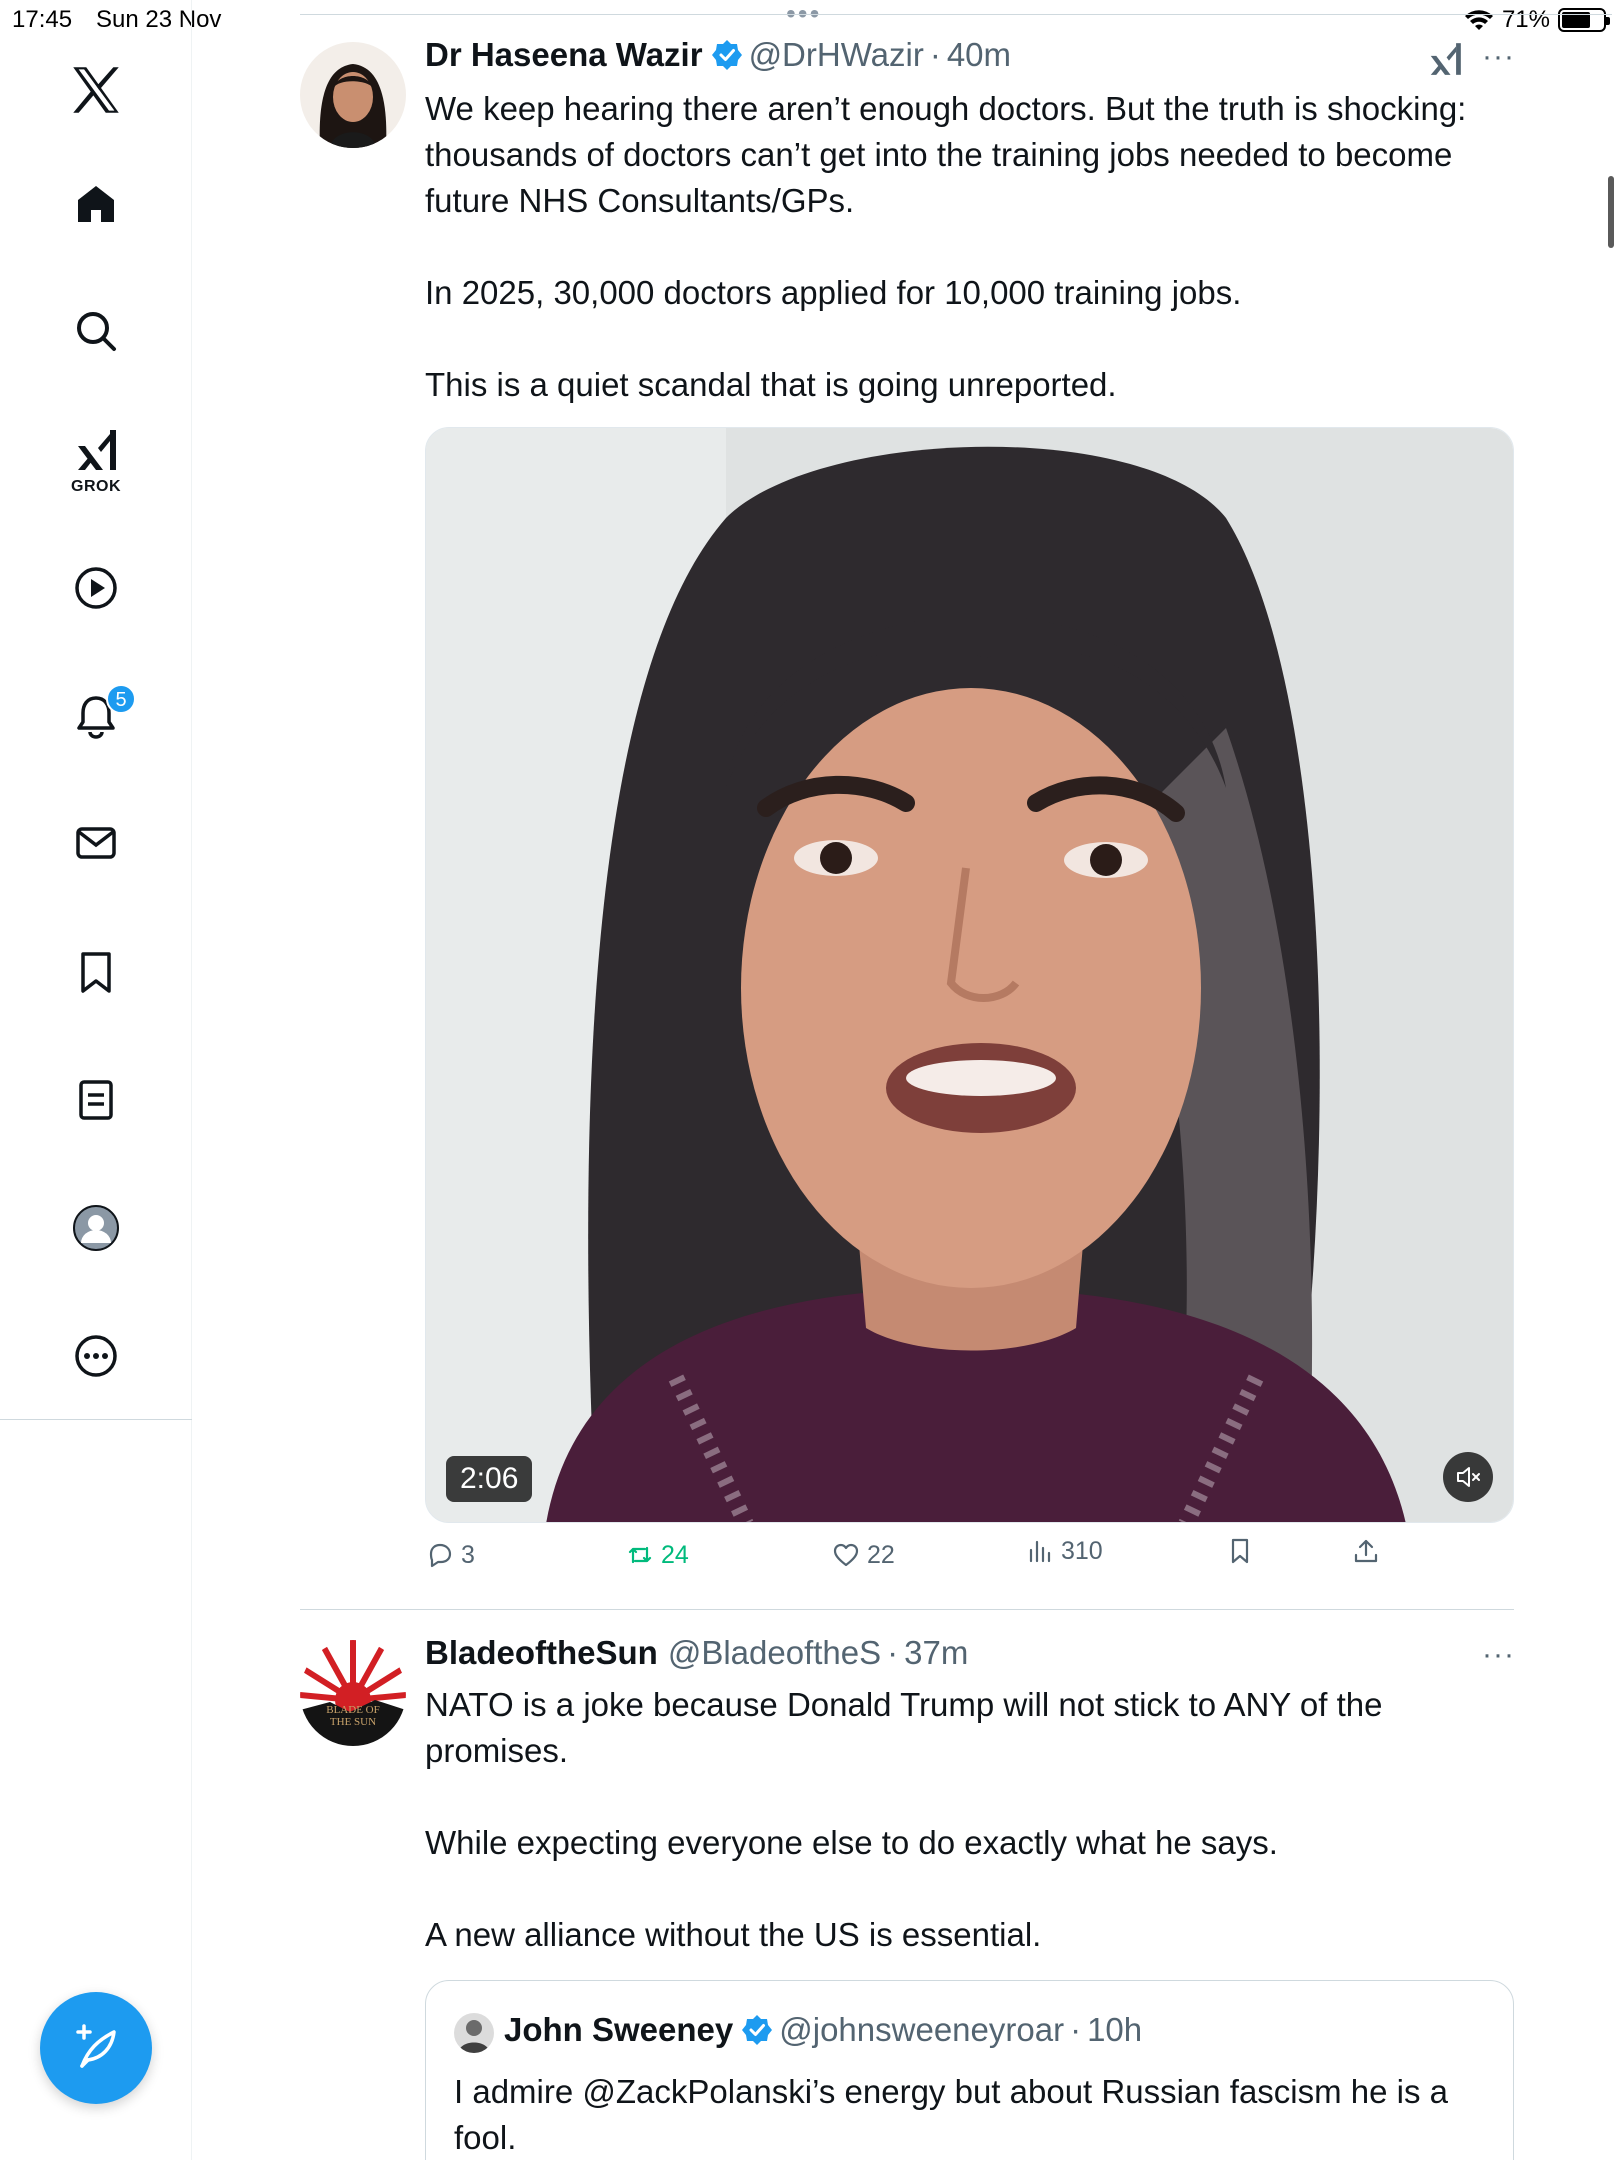  I want to click on like-count: 22, so click(881, 1554).